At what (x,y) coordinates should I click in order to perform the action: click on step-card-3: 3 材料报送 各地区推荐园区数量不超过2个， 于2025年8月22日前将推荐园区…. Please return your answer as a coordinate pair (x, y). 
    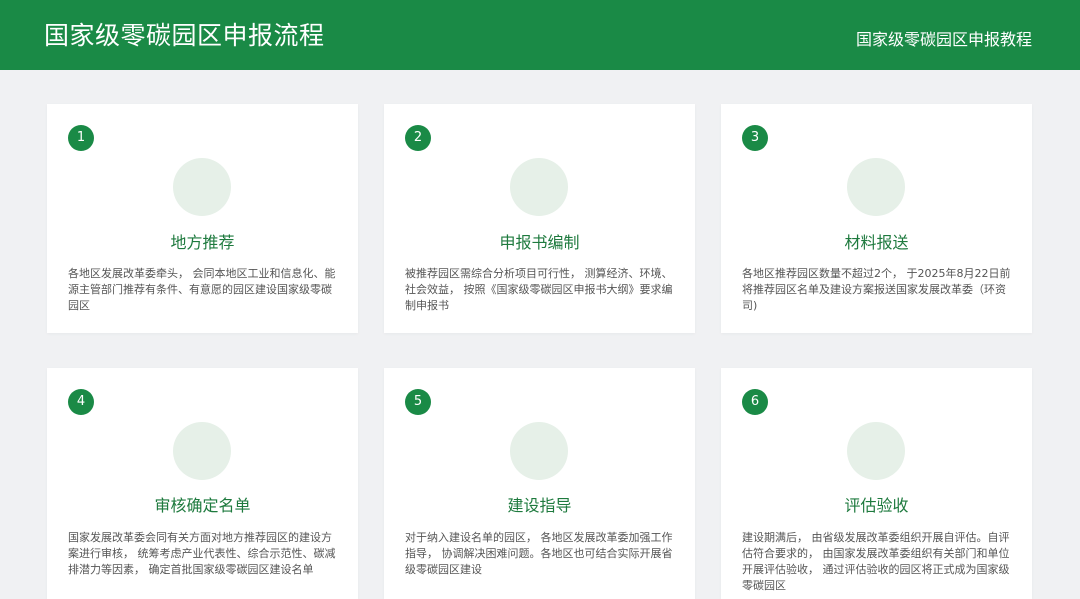
    Looking at the image, I should click on (876, 218).